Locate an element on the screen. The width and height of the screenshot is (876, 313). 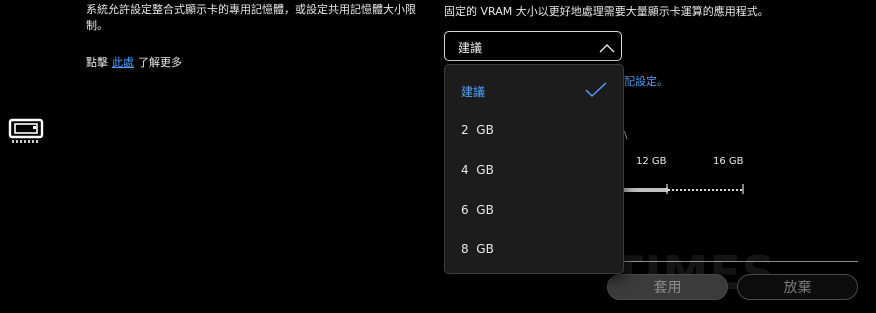
select-value: 建議 is located at coordinates (470, 48).